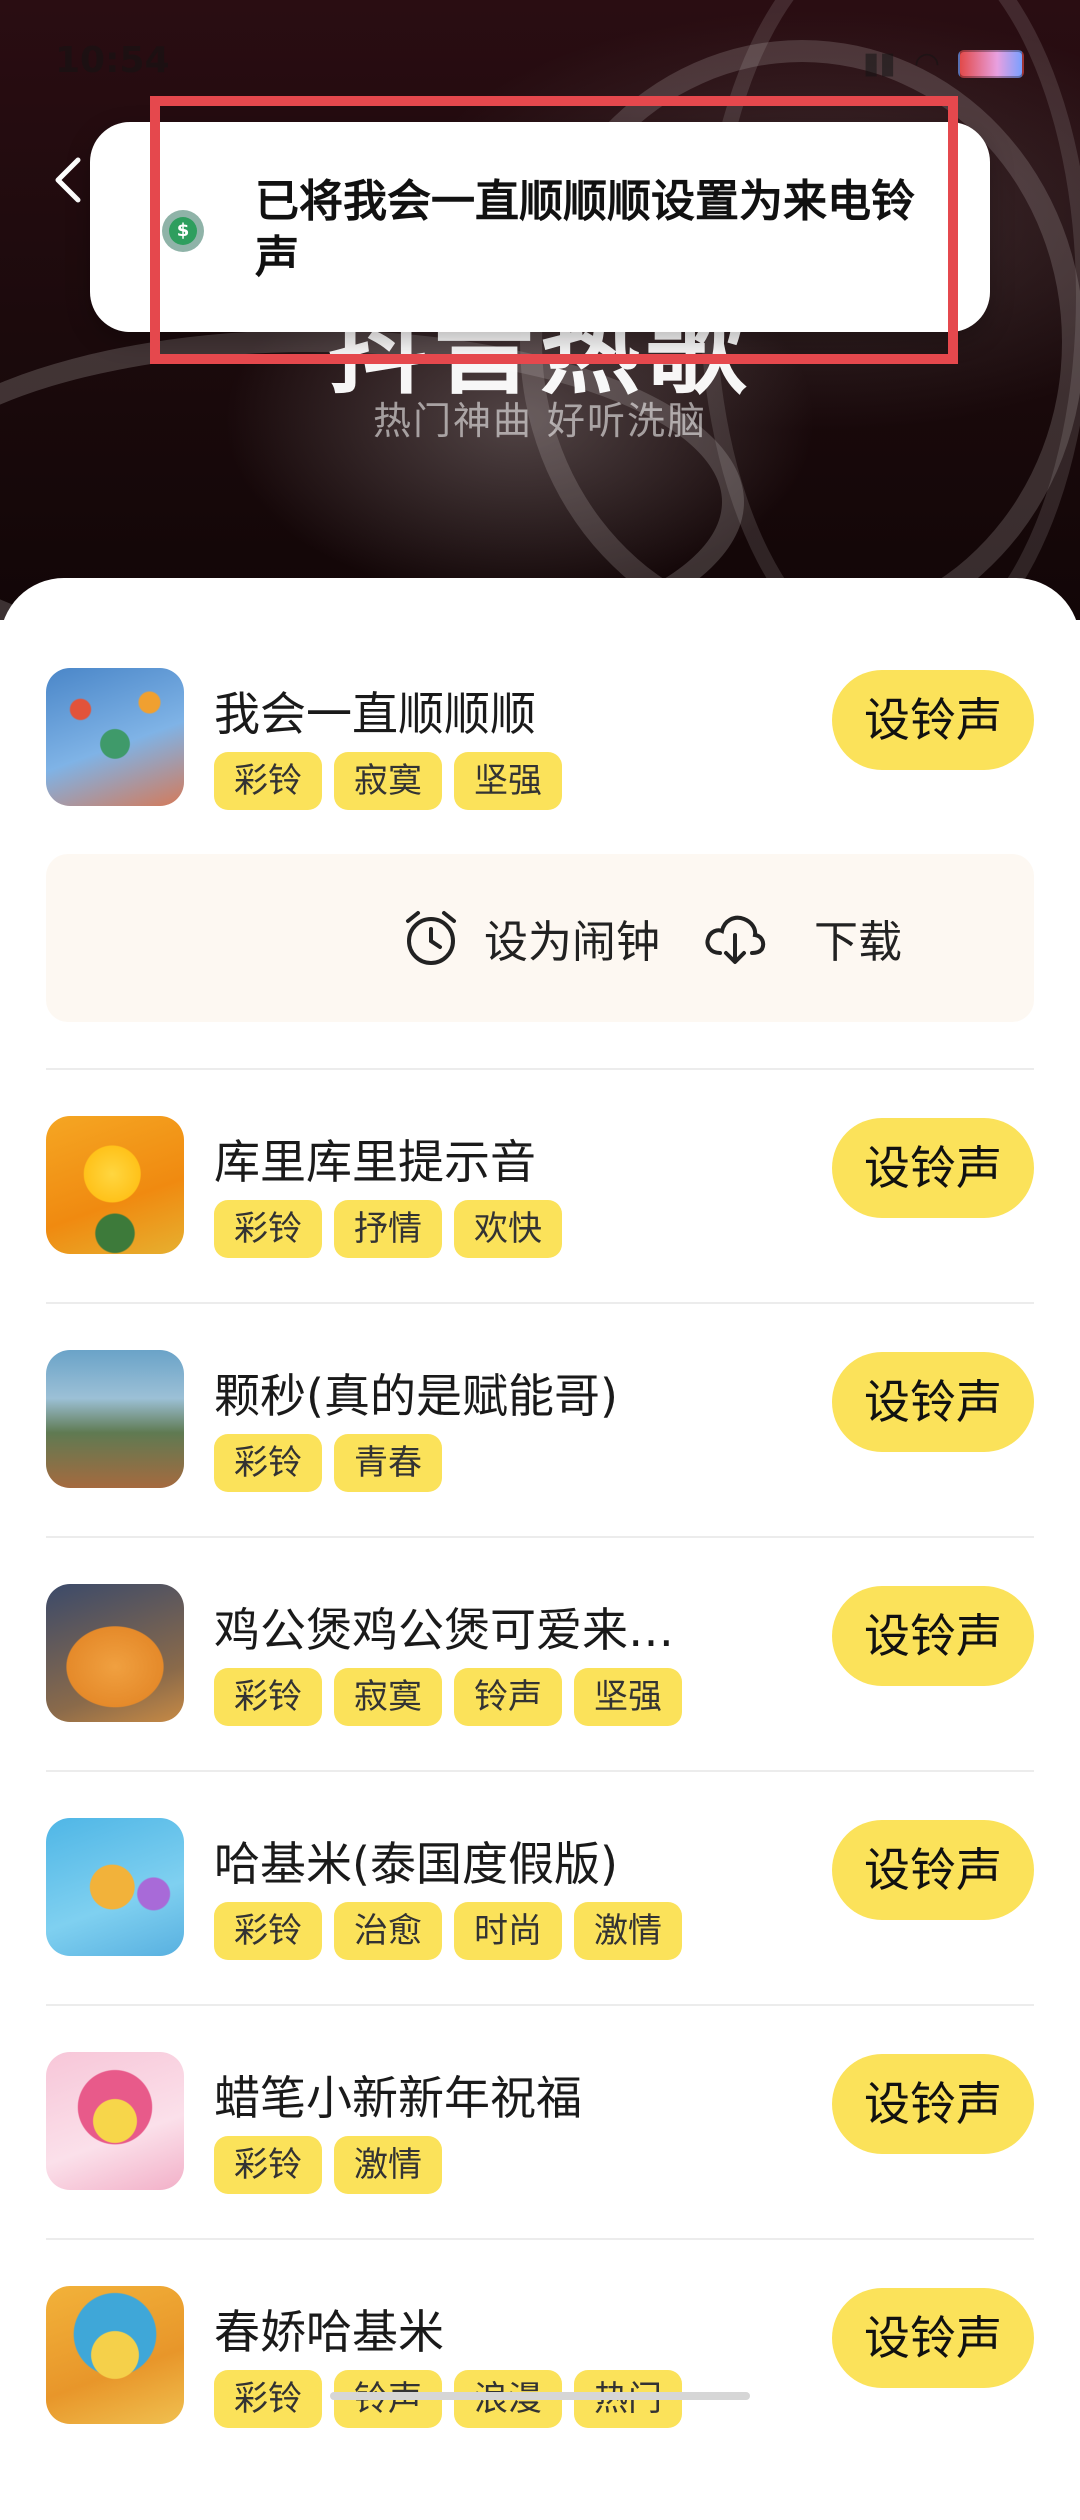 The height and width of the screenshot is (2520, 1080). I want to click on download-cloud-icon, so click(735, 939).